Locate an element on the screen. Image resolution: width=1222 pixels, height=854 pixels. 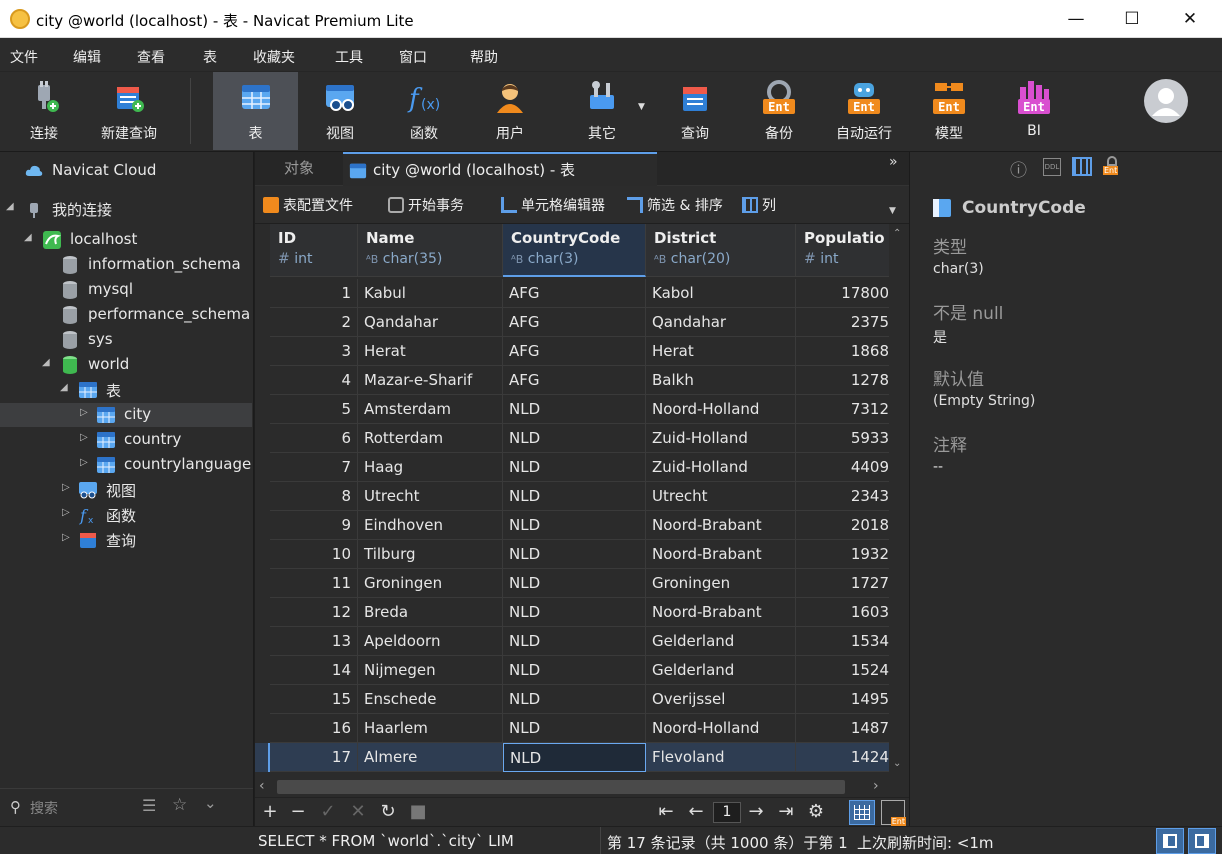
cell-id: 15 is located at coordinates (314, 699).